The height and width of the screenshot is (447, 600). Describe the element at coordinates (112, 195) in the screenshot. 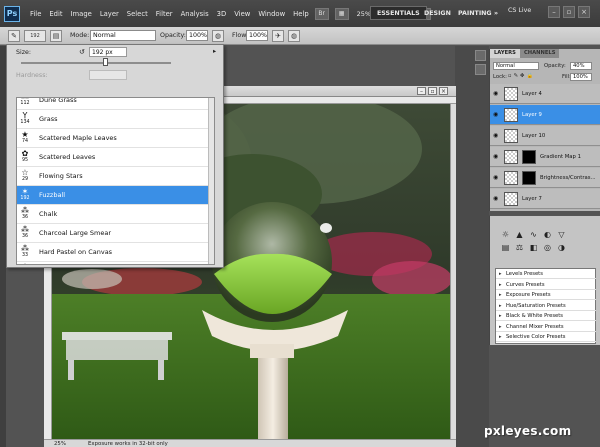

I see `brush-preset-row: ✶ 192 Fuzzball` at that location.